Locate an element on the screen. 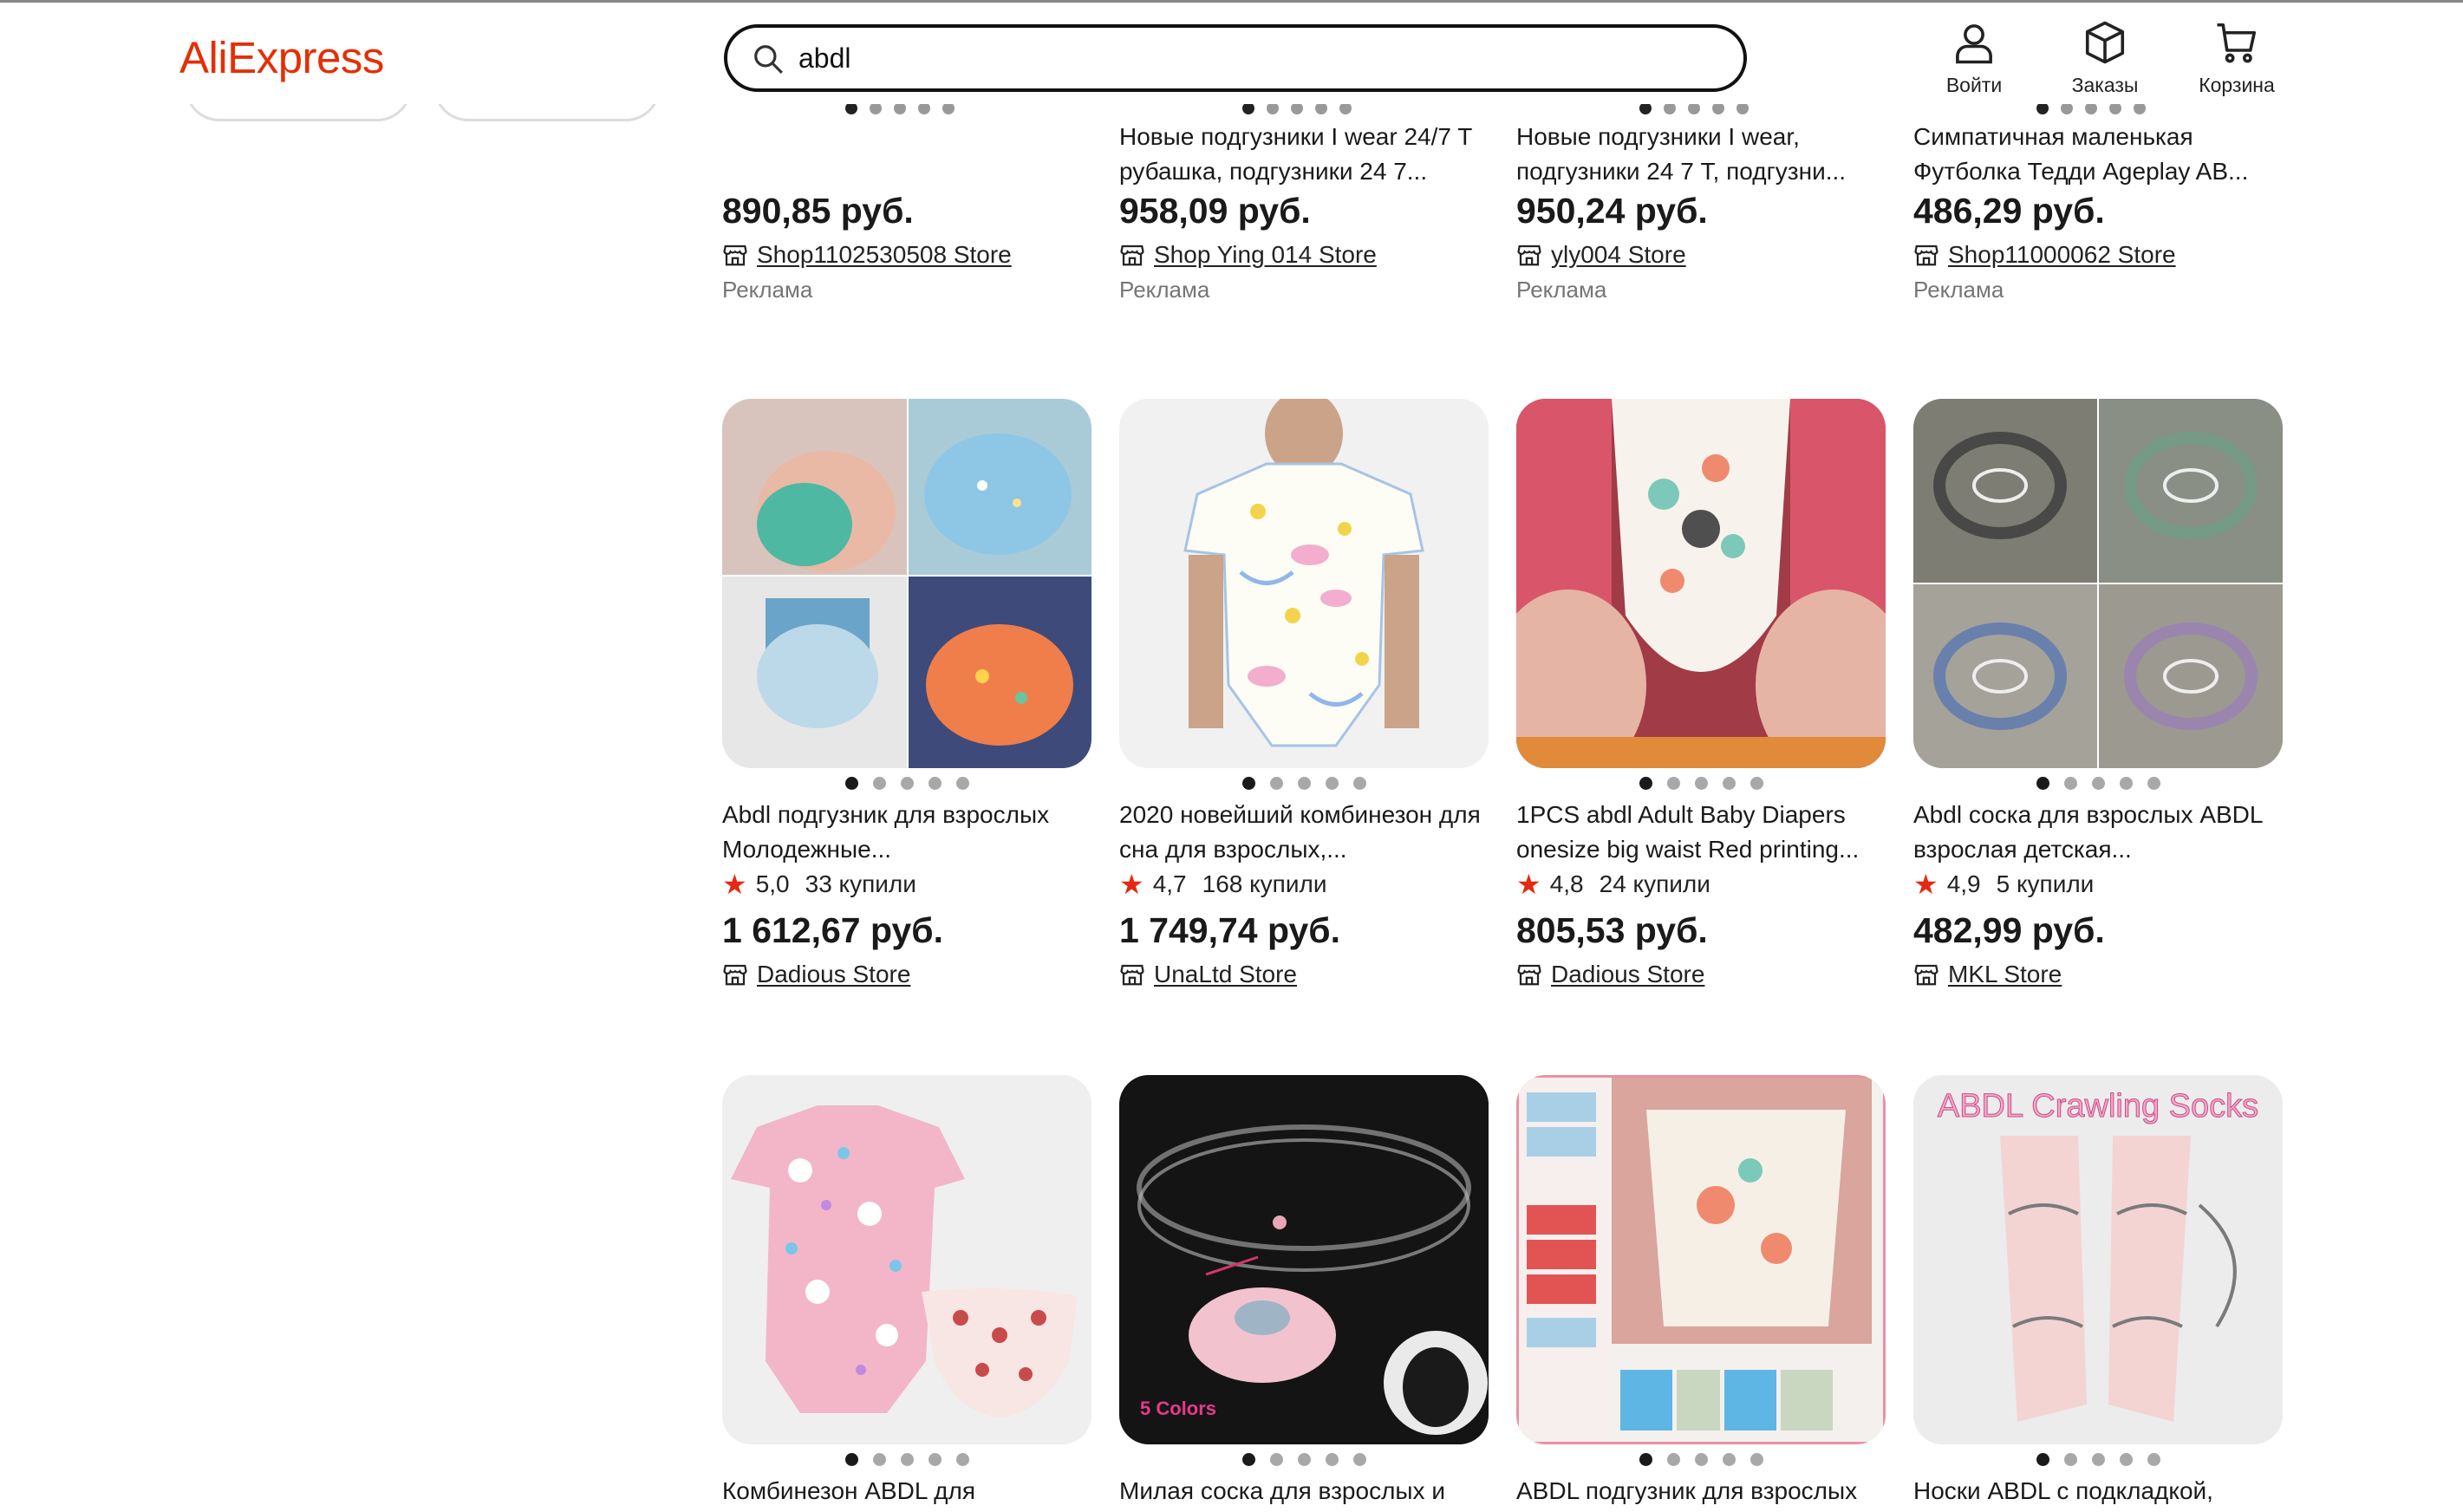 The height and width of the screenshot is (1512, 2463). site-header: AliExpress Войти Заказы Корзина is located at coordinates (1231, 53).